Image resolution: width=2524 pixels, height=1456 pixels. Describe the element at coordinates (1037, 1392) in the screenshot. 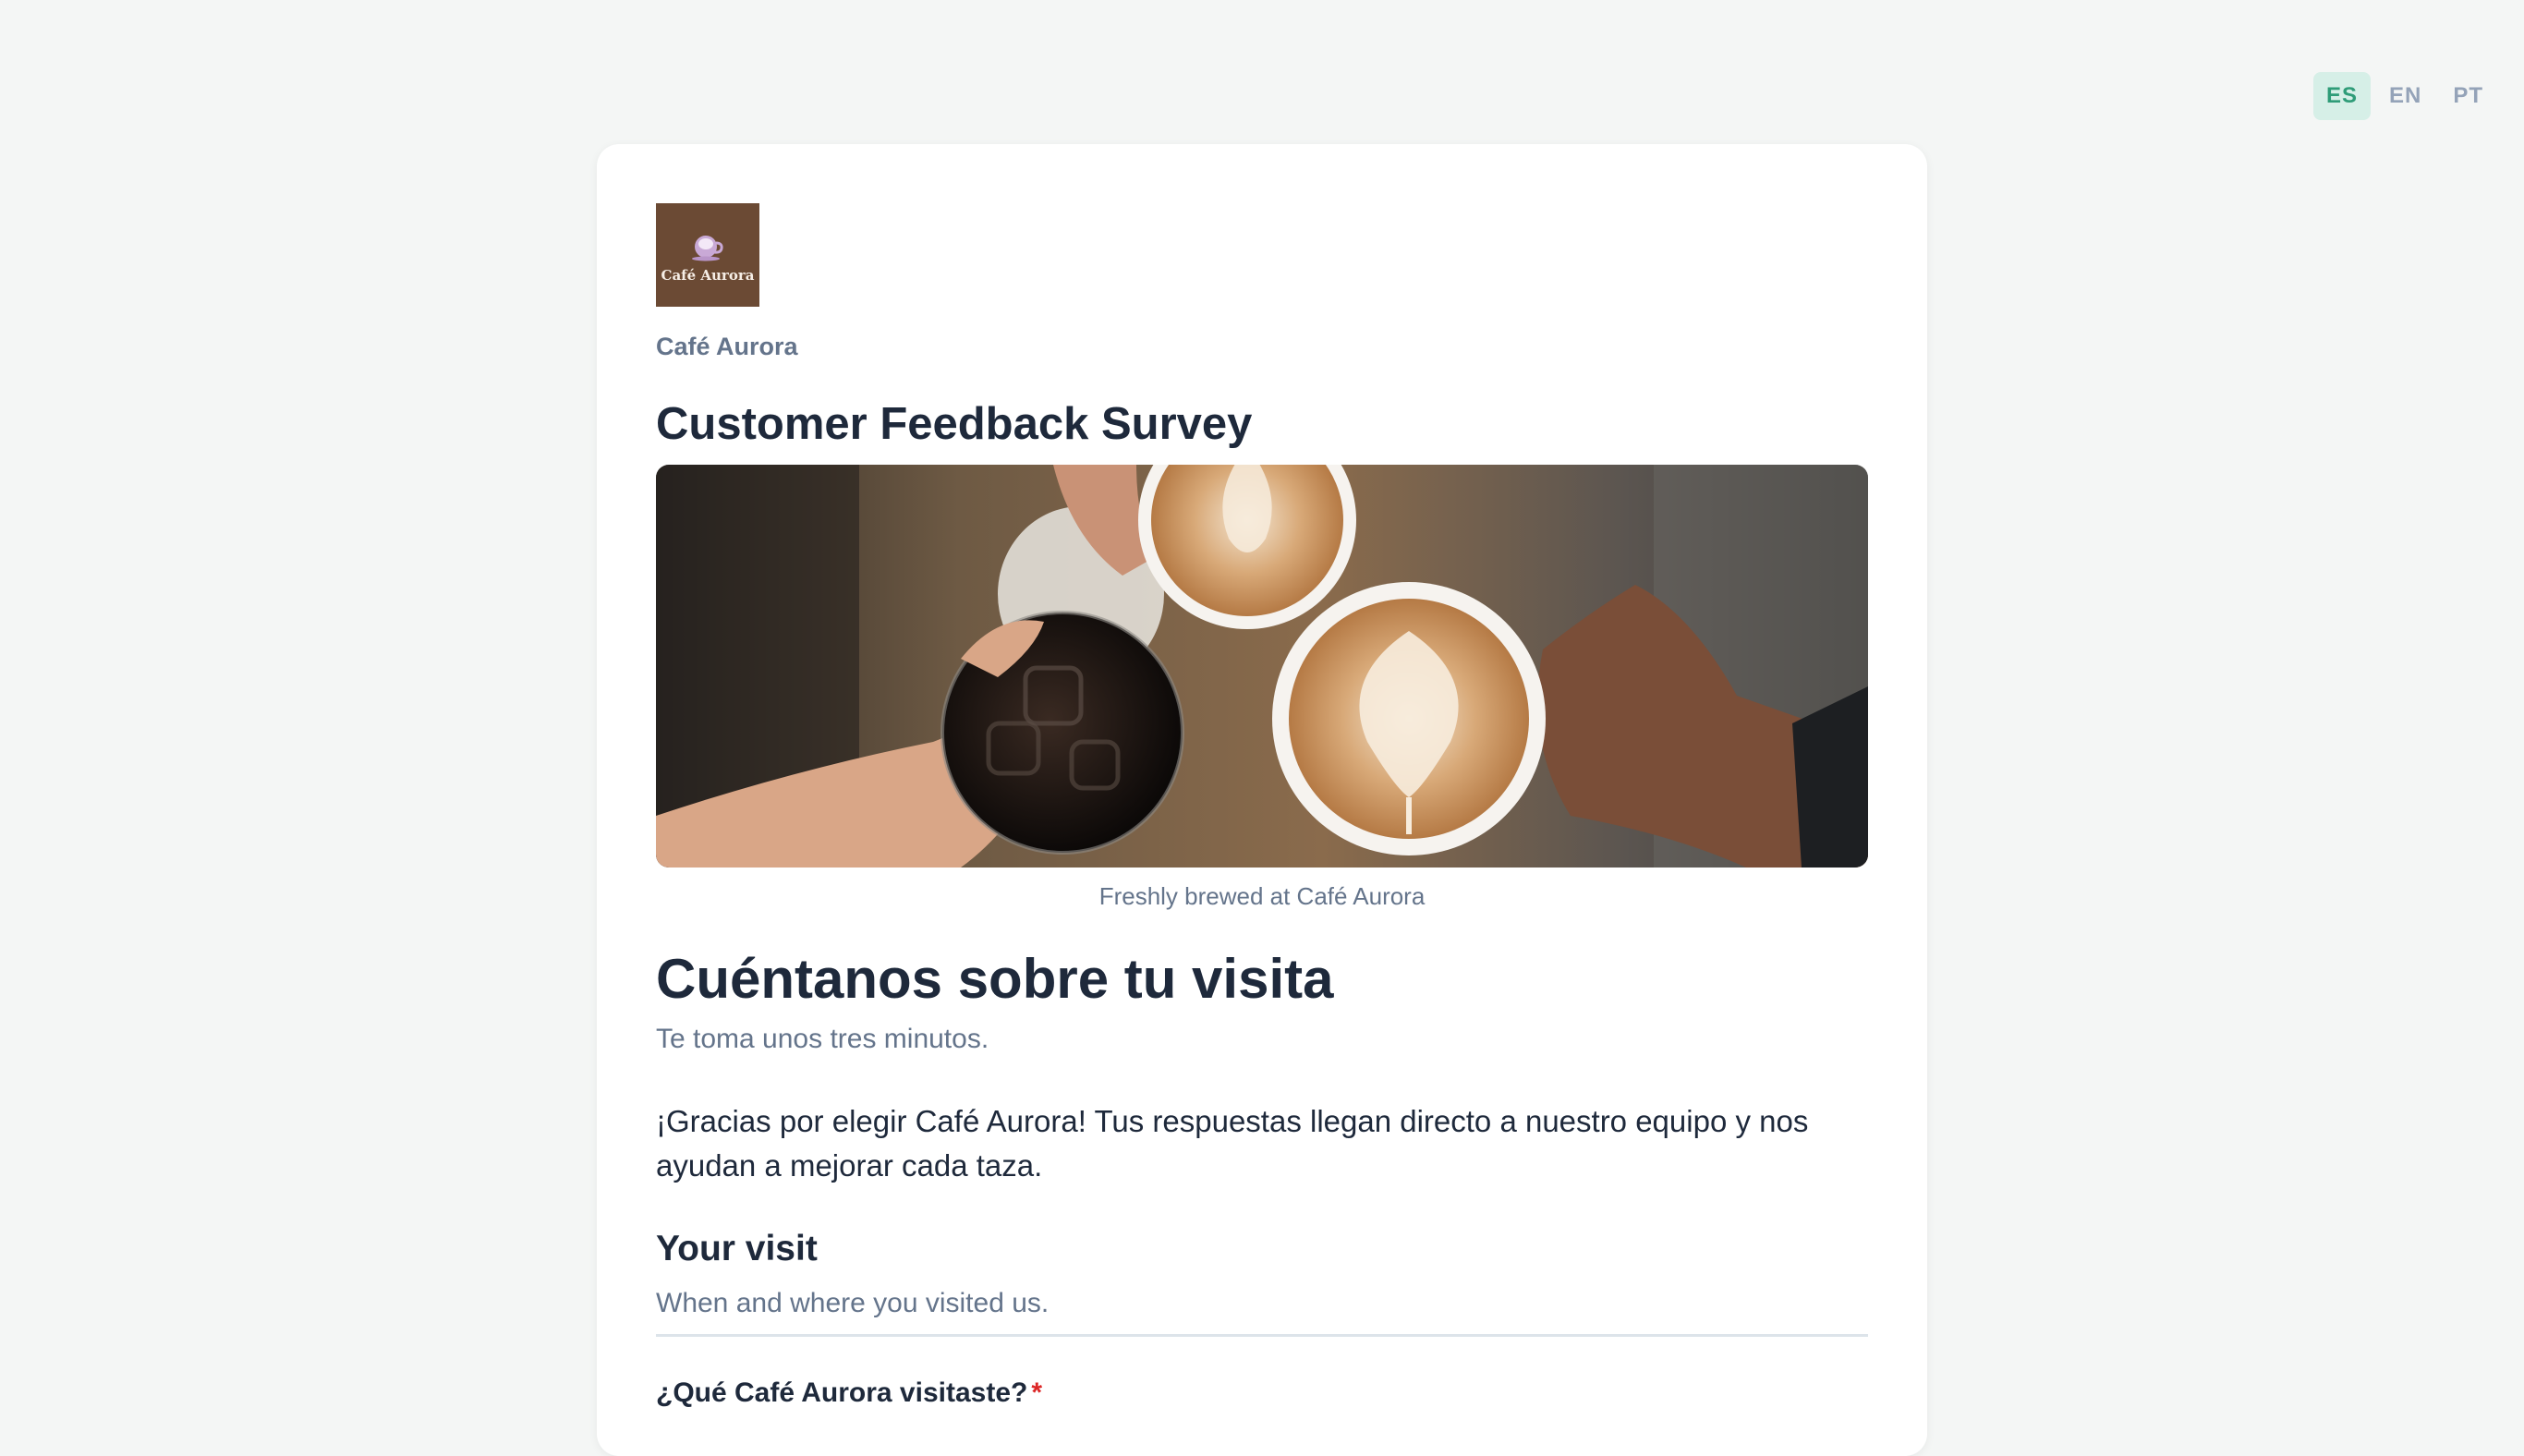

I see `required-marker: *` at that location.